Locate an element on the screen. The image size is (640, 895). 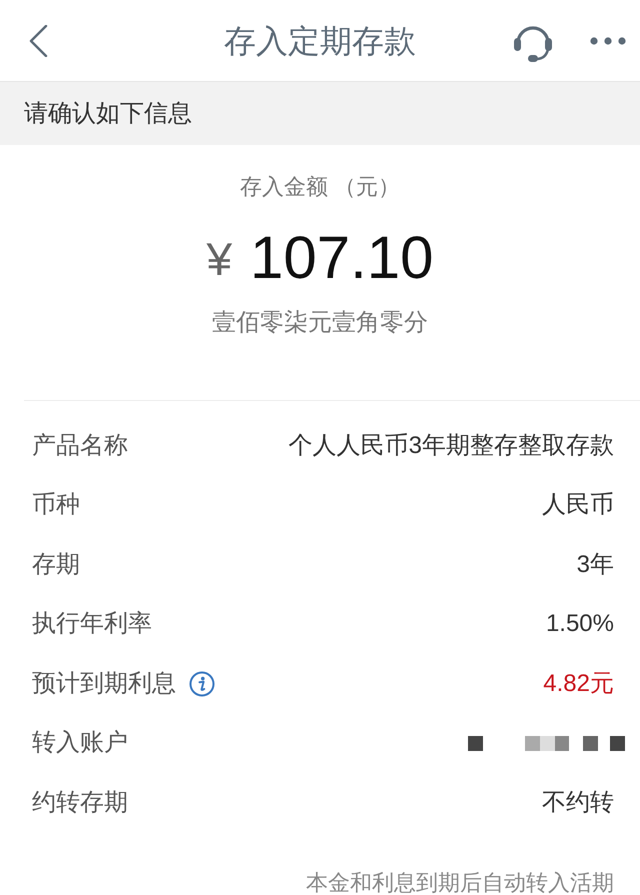
page-title: 存入定期存款 is located at coordinates (320, 41).